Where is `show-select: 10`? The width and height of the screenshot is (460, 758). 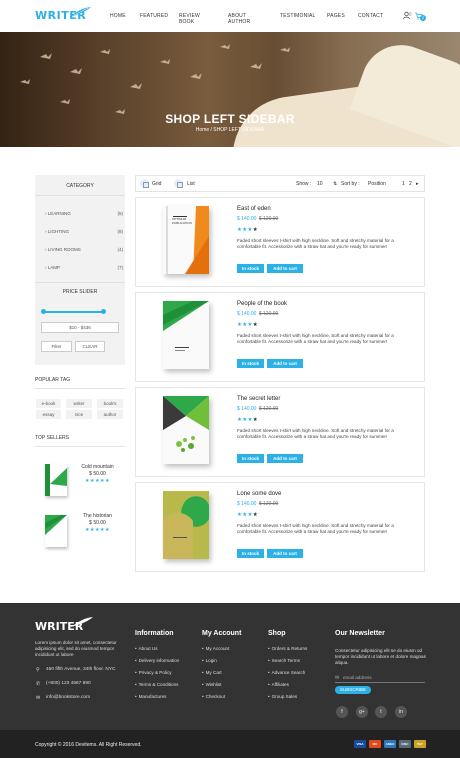 show-select: 10 is located at coordinates (320, 184).